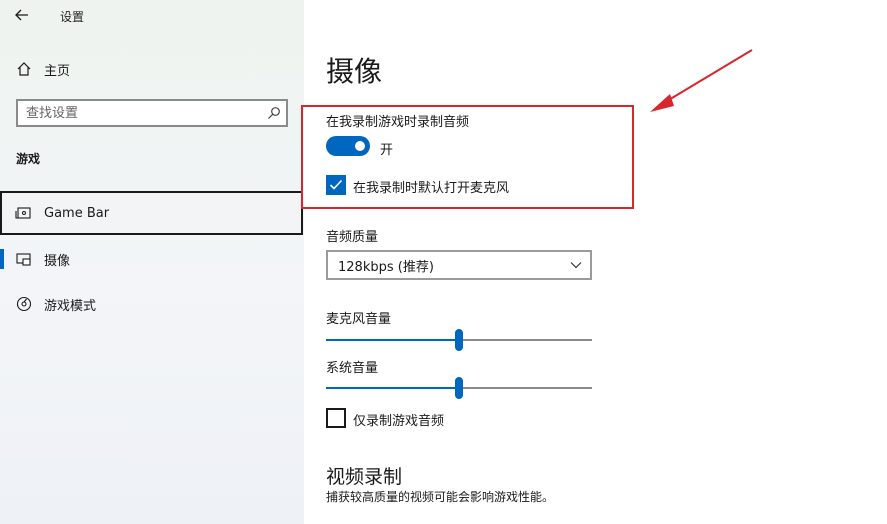  I want to click on sidebar-item-label: 游戏模式, so click(70, 306).